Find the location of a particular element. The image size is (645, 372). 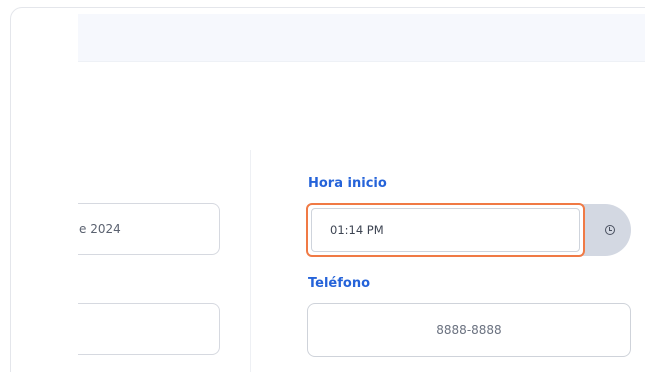

hora-inicio-value: 01:14 PM is located at coordinates (357, 230).